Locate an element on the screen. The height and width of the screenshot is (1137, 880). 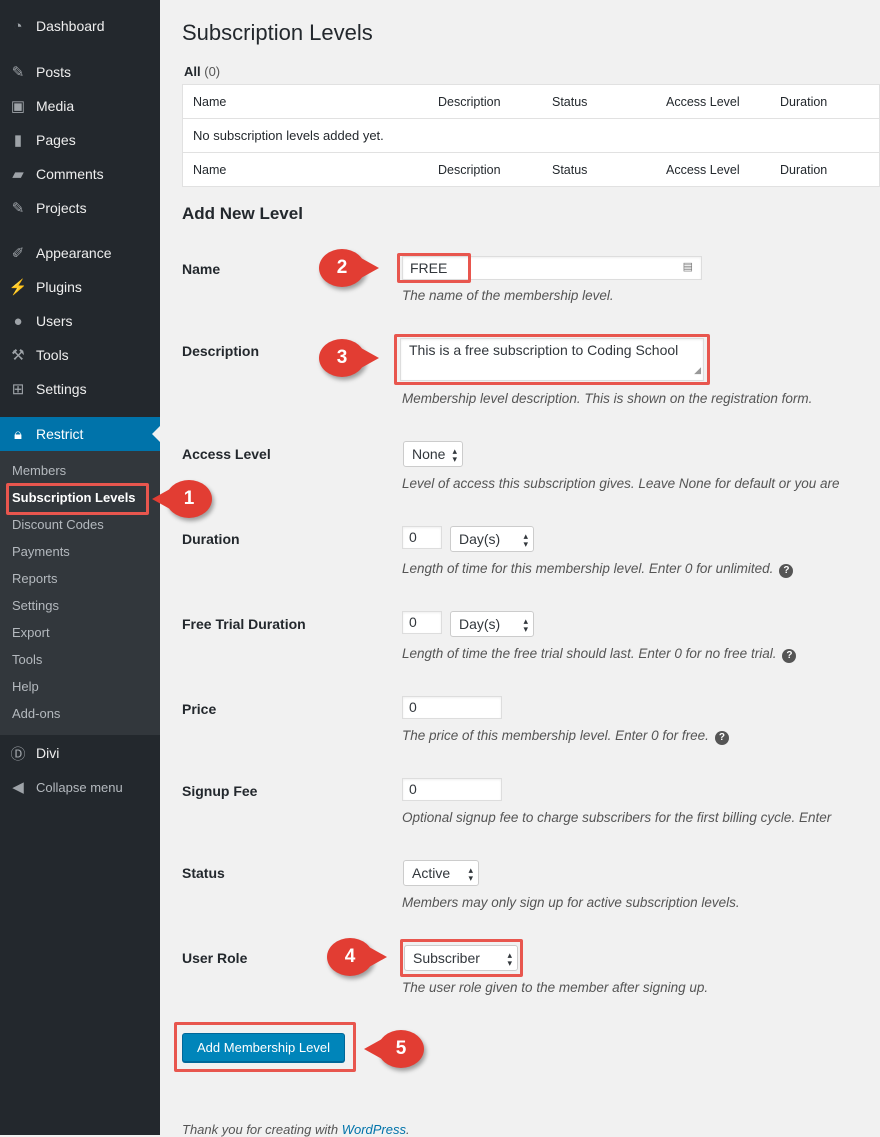
filter-all: All (0) is located at coordinates (202, 71).